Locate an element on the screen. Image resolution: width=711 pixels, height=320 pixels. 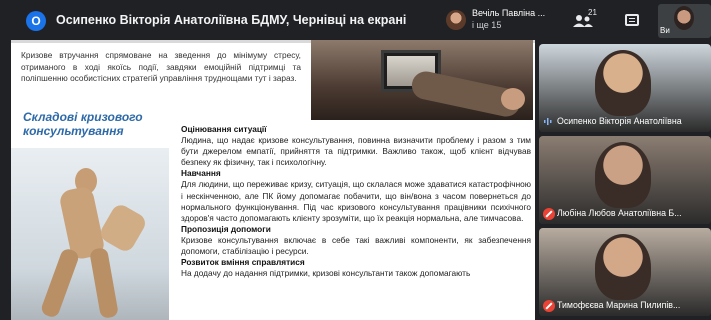
speaker-avatar is located at coordinates (456, 20).